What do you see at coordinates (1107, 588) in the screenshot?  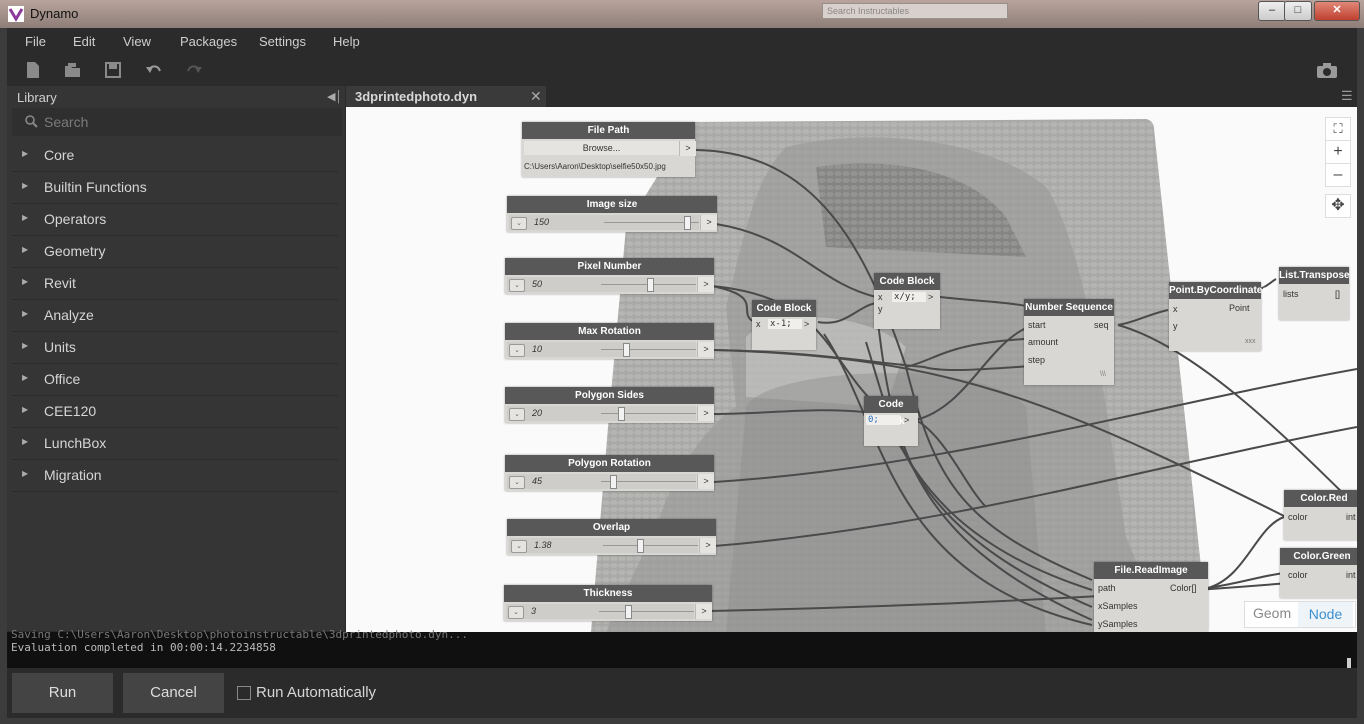 I see `input-port-path: path` at bounding box center [1107, 588].